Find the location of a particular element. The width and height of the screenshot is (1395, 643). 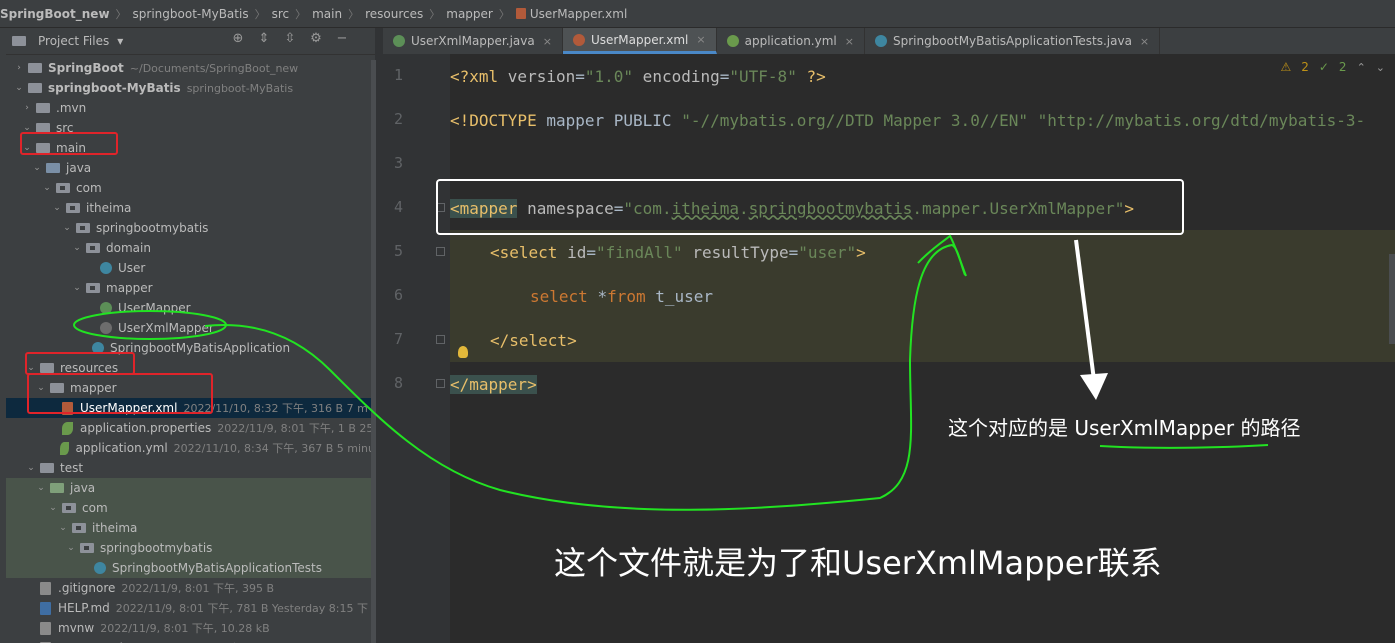

chevron-up-icon: ⌃ is located at coordinates (1361, 67).